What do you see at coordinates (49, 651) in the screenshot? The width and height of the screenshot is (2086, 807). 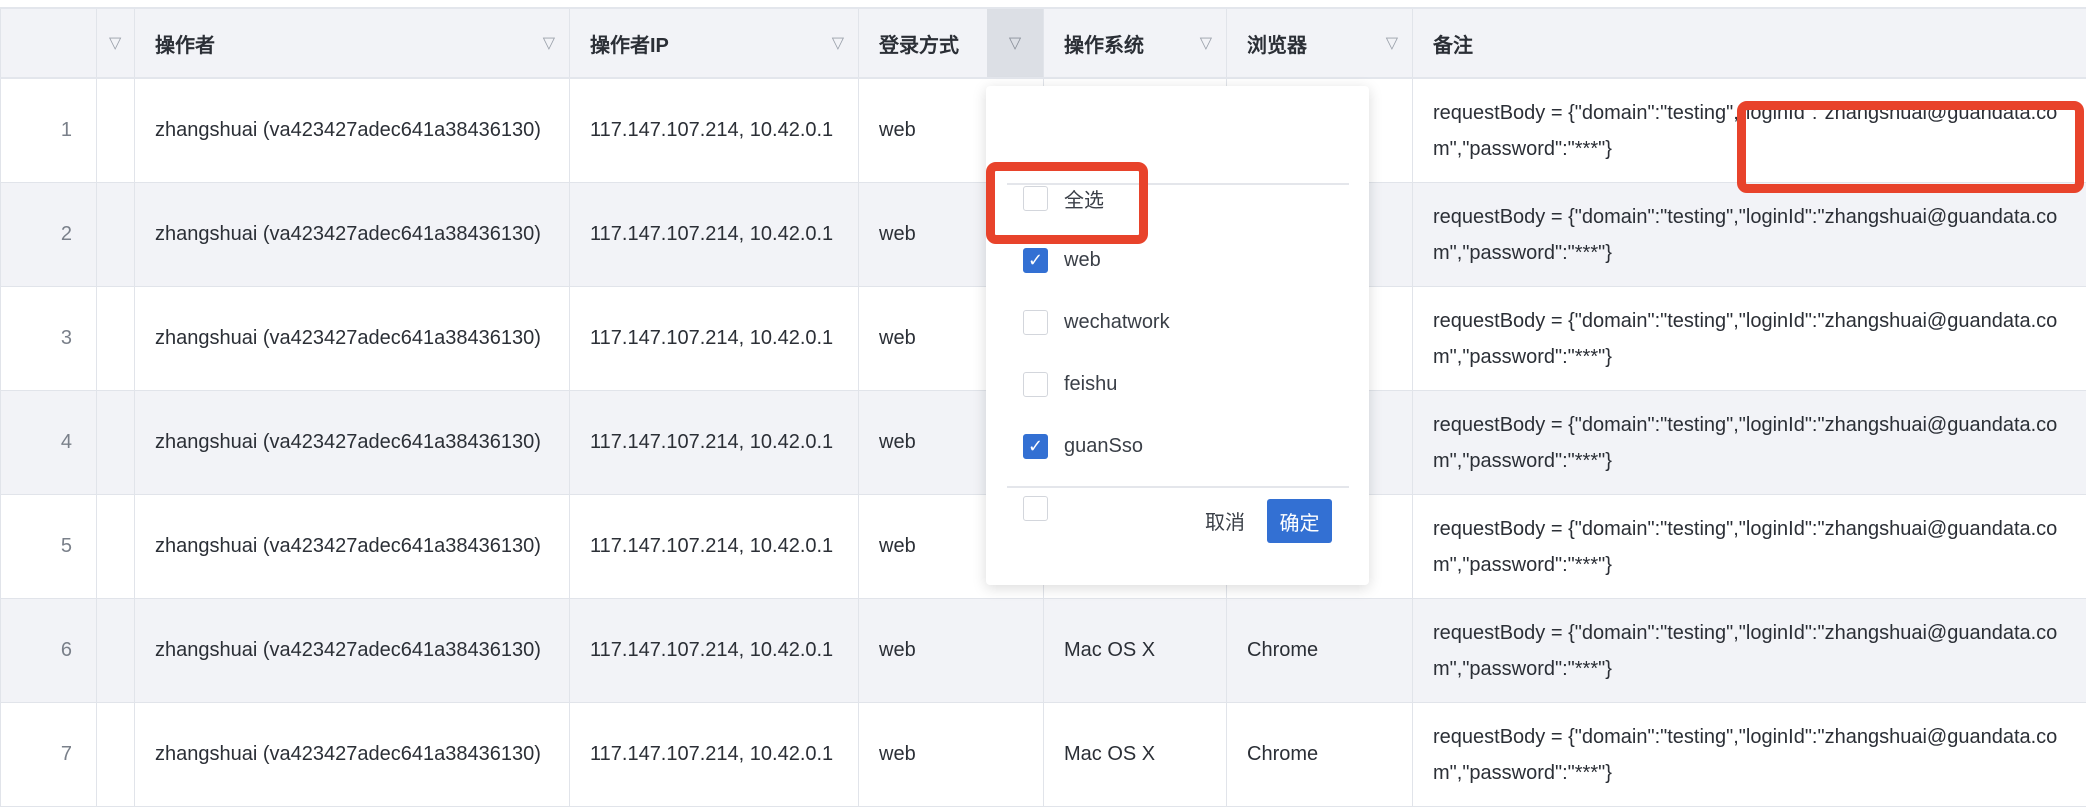 I see `row-index: 6` at bounding box center [49, 651].